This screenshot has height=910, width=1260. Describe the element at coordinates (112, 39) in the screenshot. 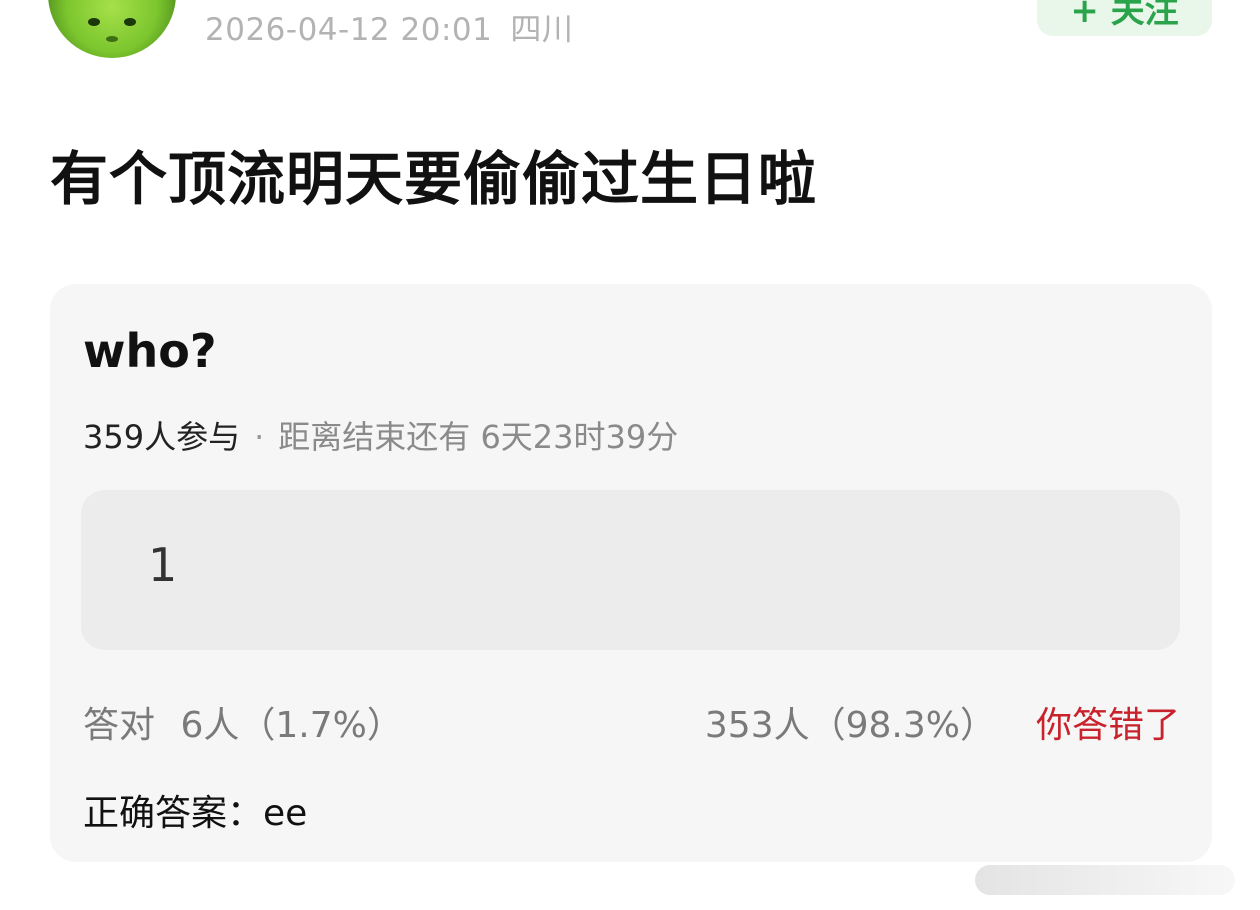

I see `avatar-nose` at that location.